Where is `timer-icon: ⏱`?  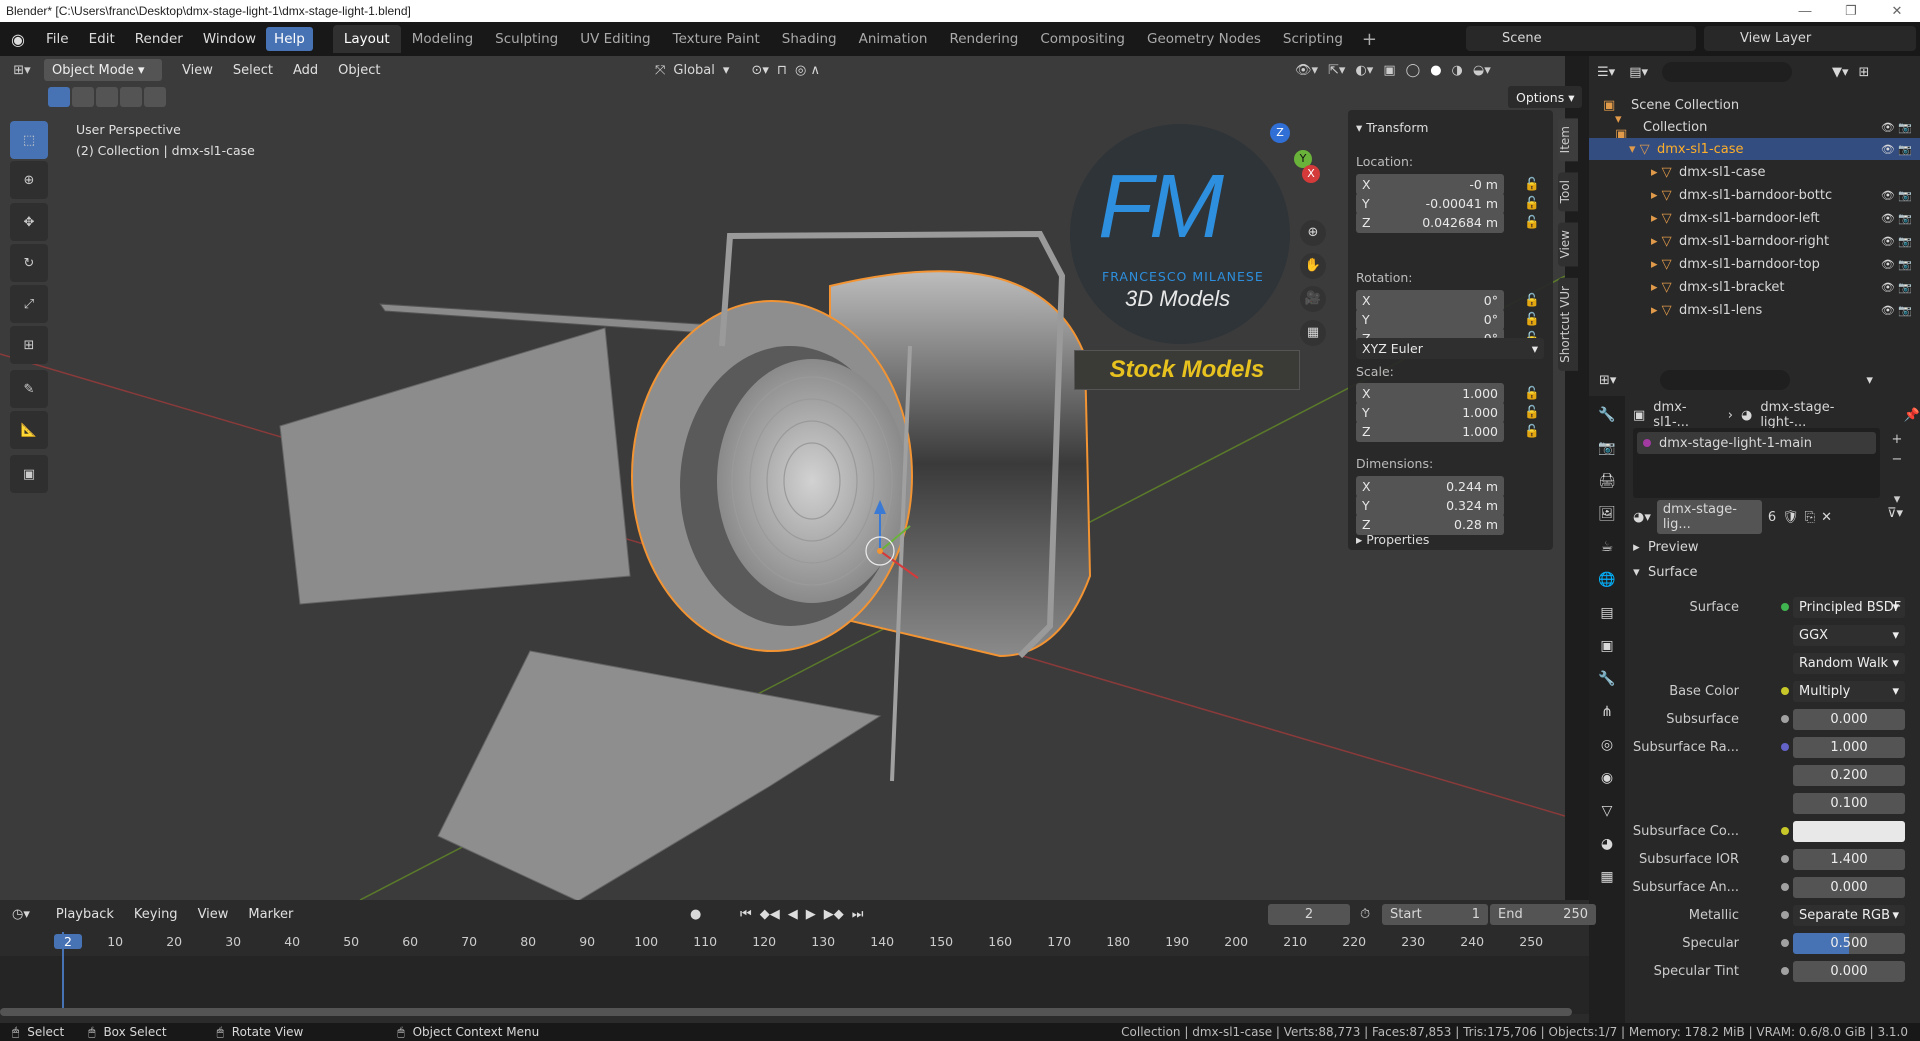 timer-icon: ⏱ is located at coordinates (1365, 914).